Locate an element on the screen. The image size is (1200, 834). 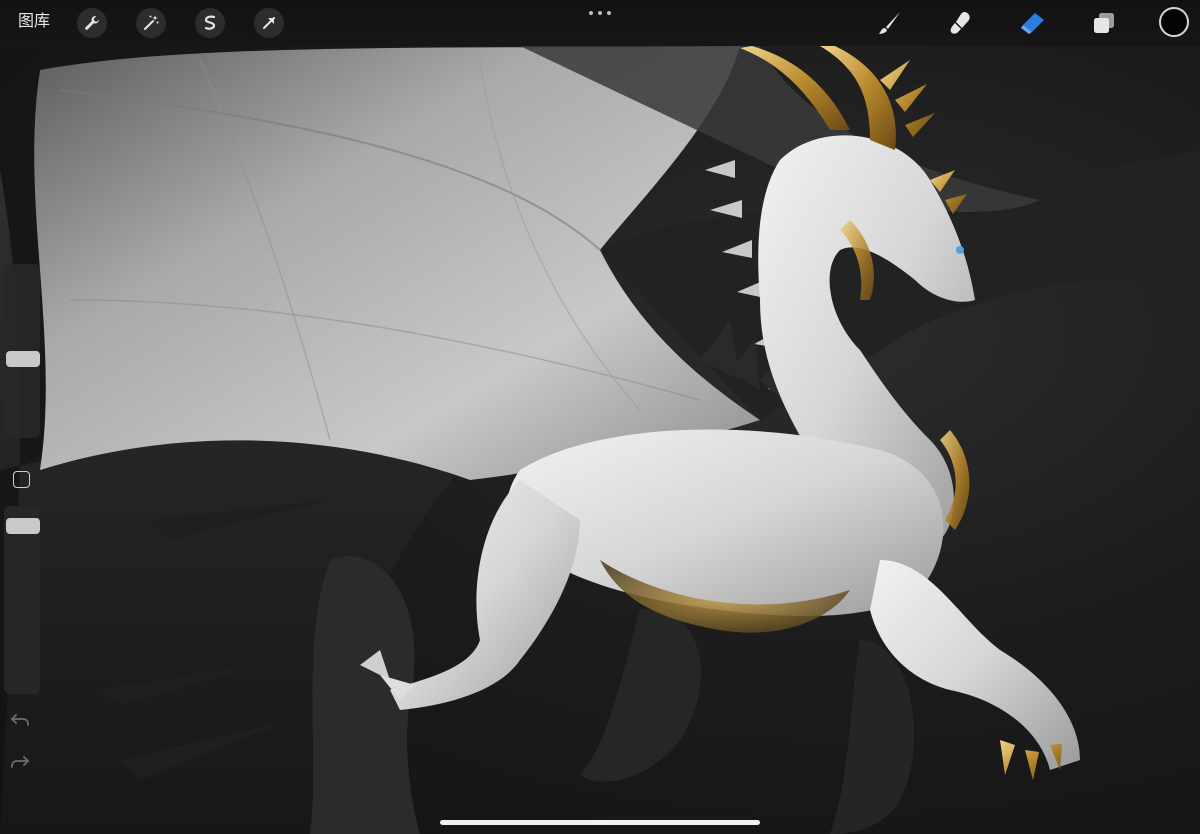
redo-arrow-icon is located at coordinates (20, 762).